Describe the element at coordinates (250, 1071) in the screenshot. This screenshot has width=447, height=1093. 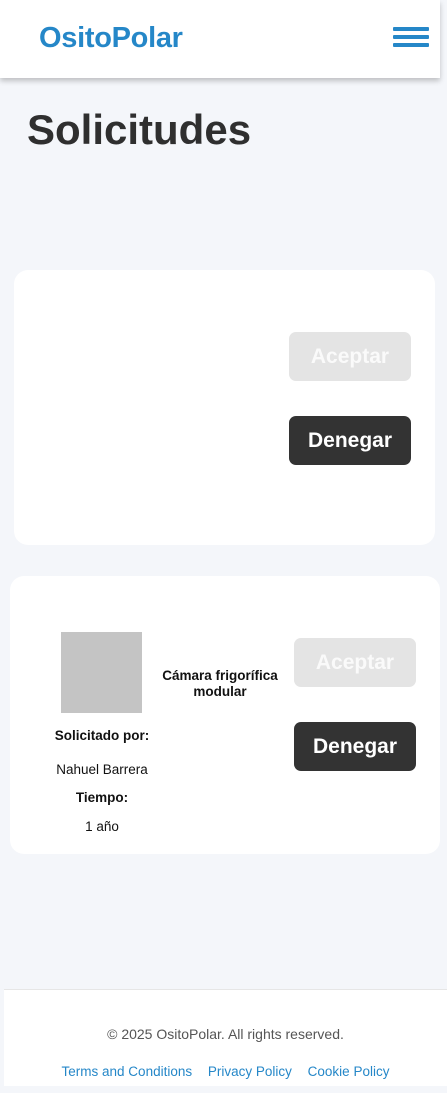
I see `privacy-link: Privacy Policy` at that location.